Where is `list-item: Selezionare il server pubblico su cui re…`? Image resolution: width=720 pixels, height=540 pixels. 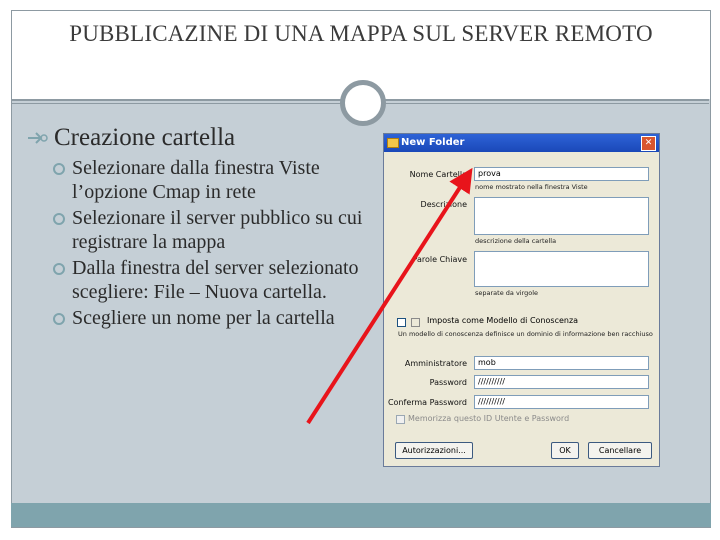
list-item: Selezionare il server pubblico su cui re… is located at coordinates (201, 230).